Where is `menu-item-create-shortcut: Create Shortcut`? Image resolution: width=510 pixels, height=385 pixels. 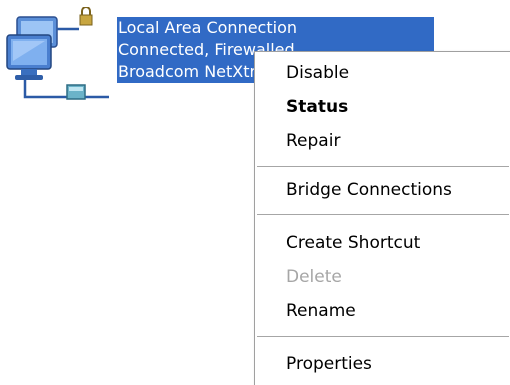 menu-item-create-shortcut: Create Shortcut is located at coordinates (382, 243).